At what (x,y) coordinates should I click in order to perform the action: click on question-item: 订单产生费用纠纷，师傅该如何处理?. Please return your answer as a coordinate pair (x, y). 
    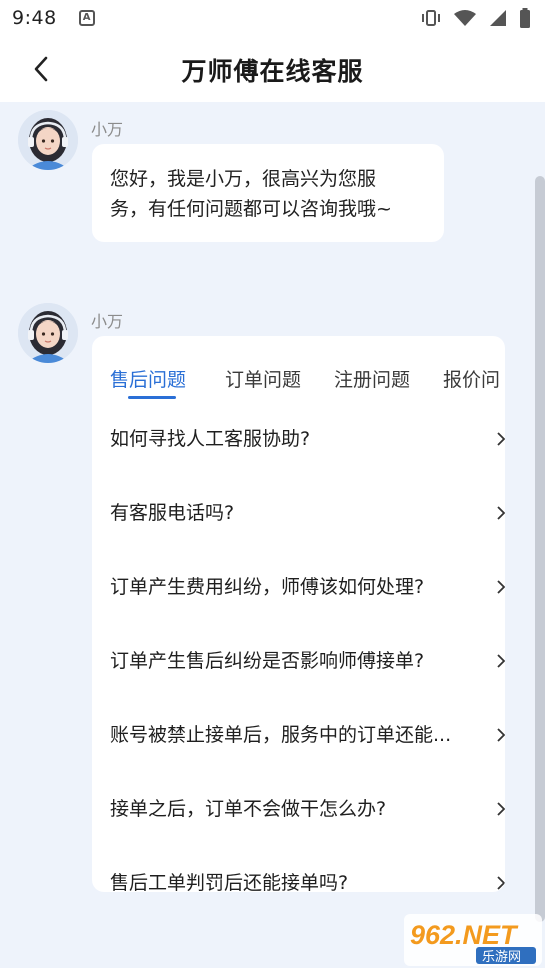
    Looking at the image, I should click on (298, 587).